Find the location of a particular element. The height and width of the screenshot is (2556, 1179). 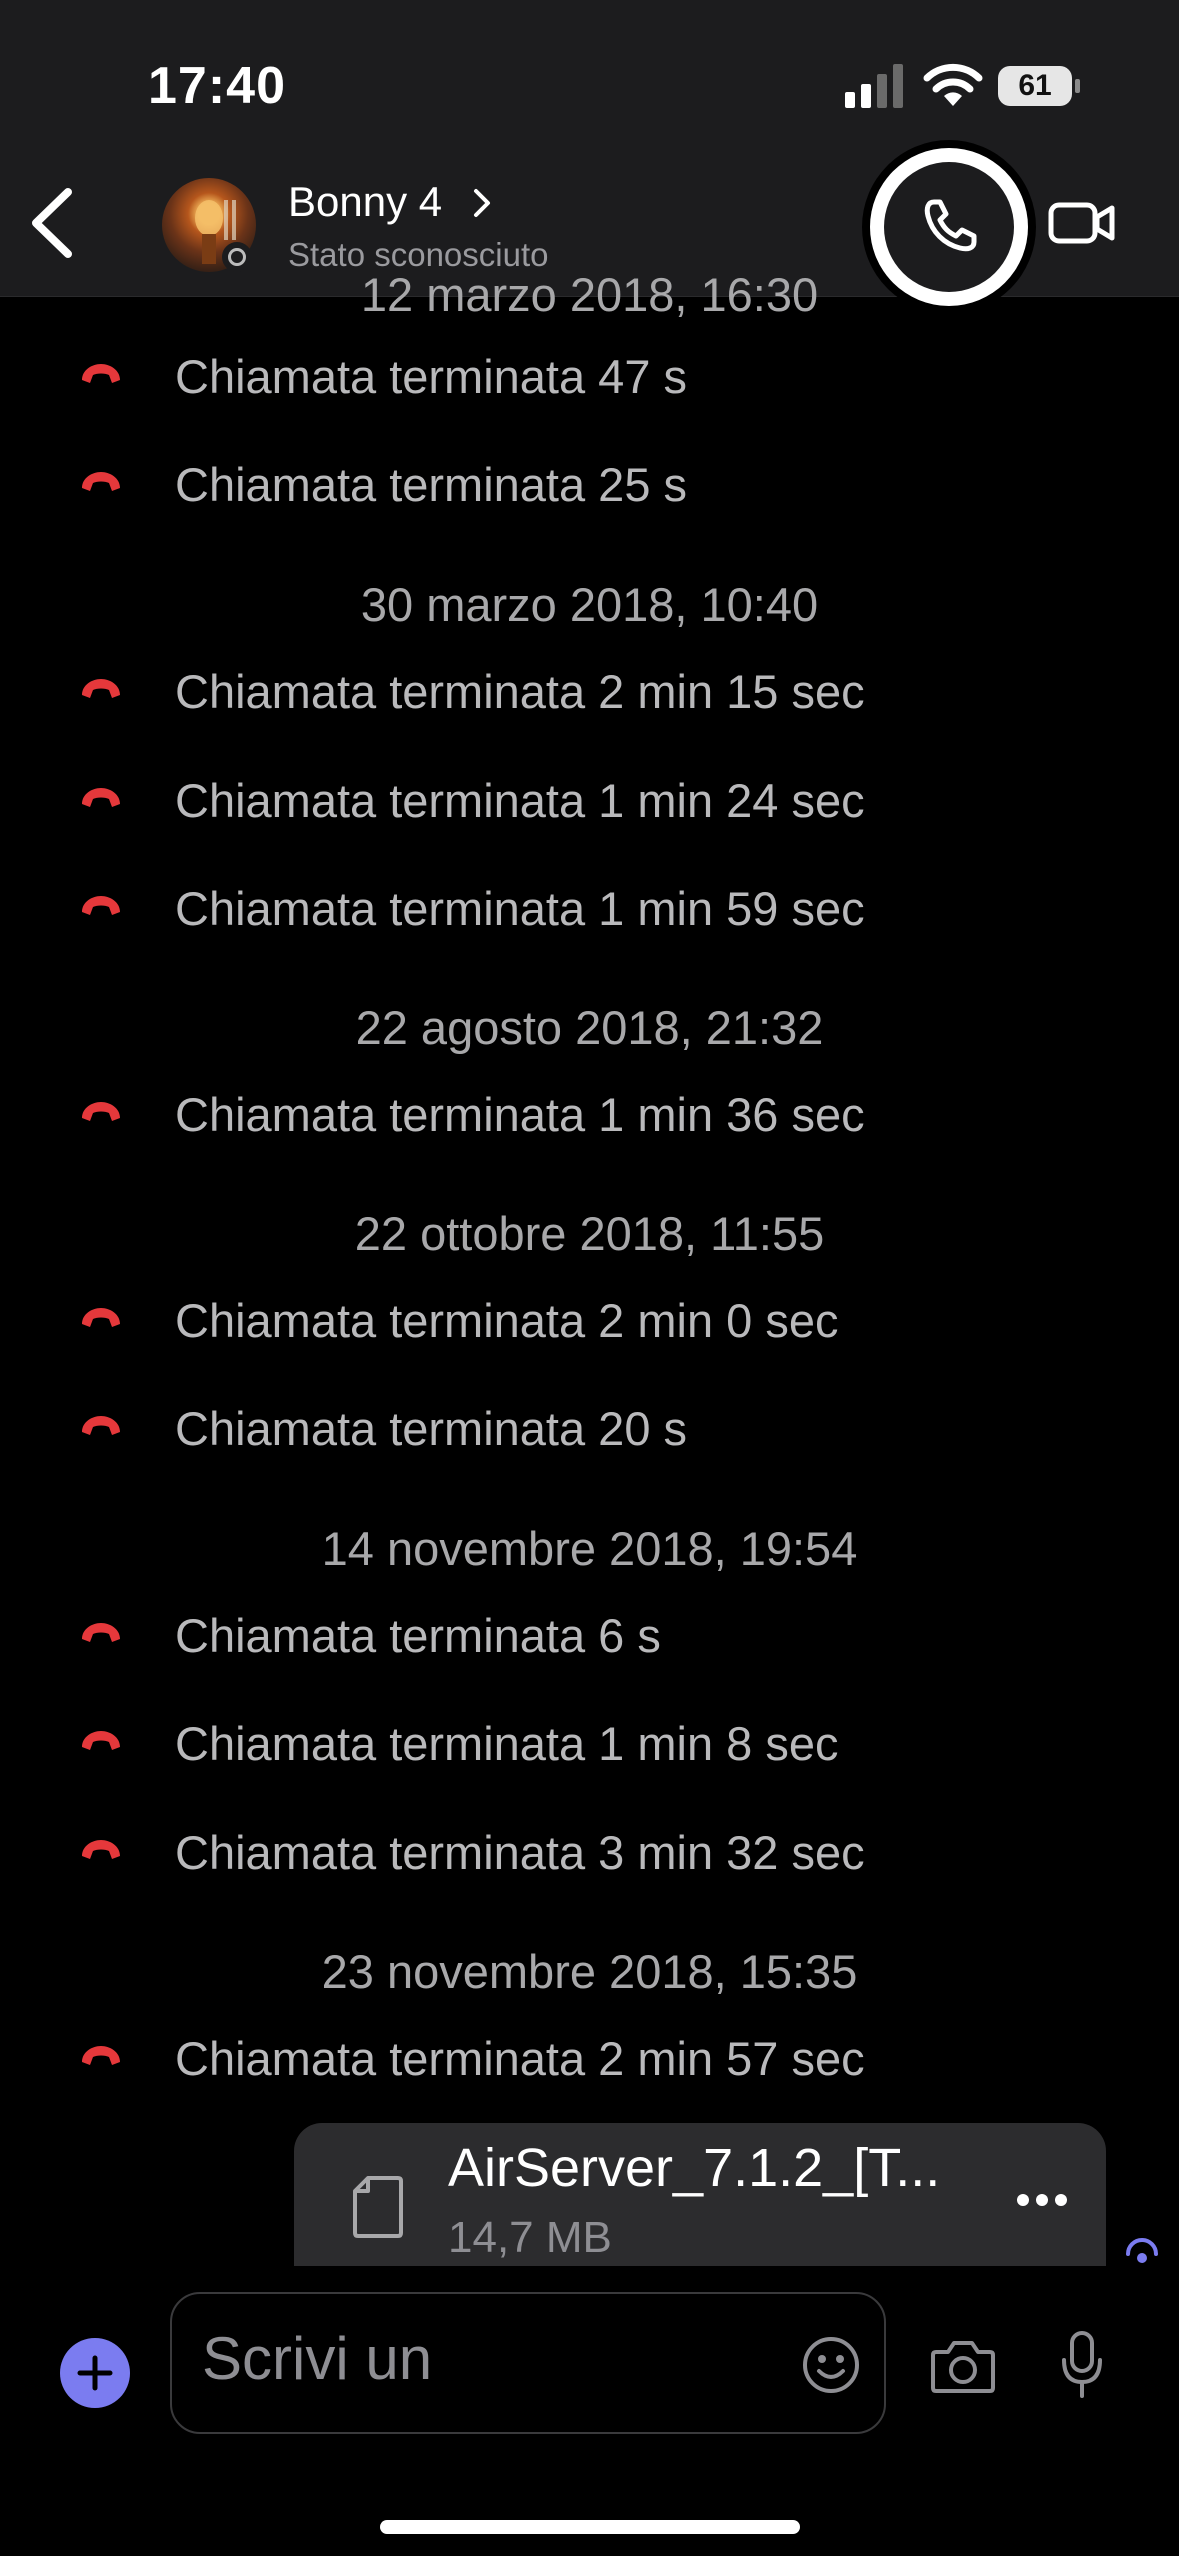

chevron-right-icon is located at coordinates (482, 203).